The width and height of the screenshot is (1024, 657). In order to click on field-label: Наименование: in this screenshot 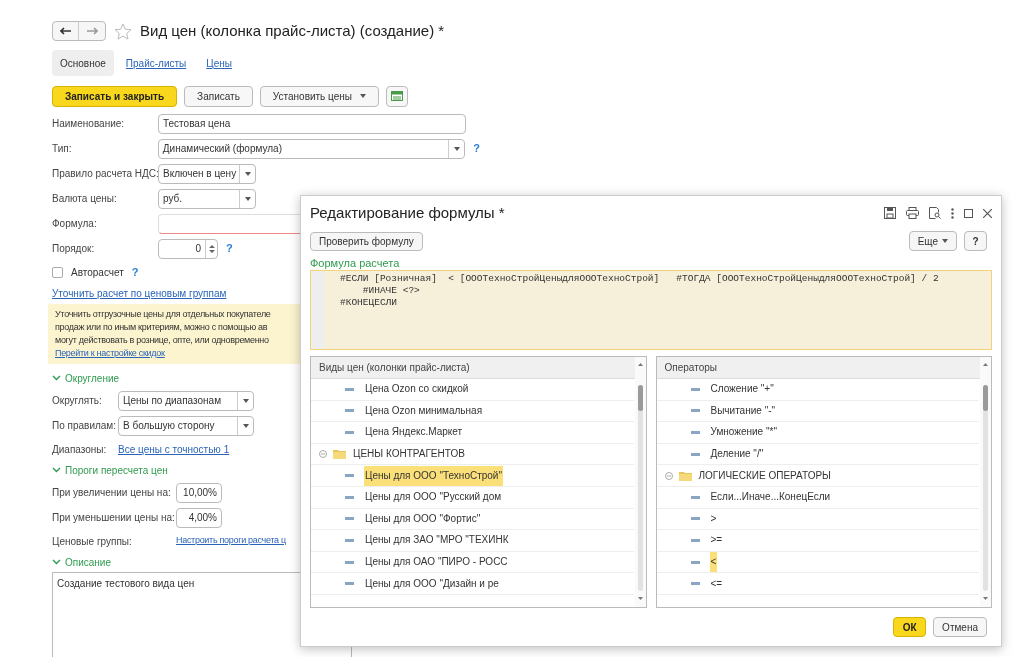, I will do `click(89, 124)`.